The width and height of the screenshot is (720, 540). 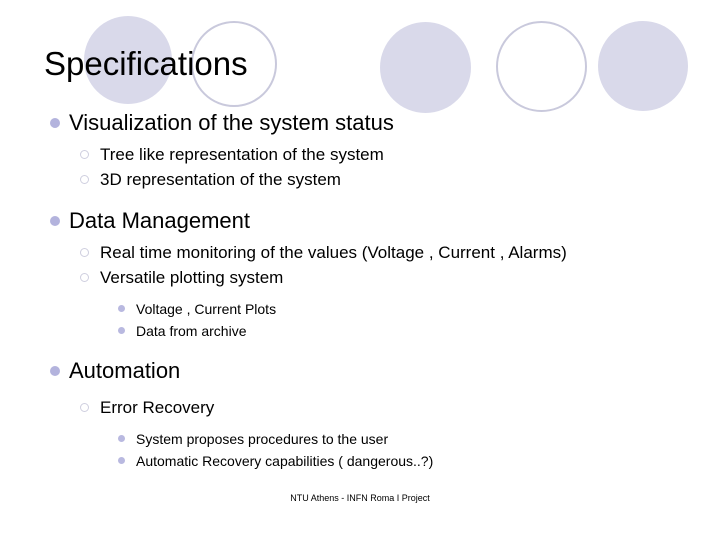 I want to click on deco-circle-5-icon, so click(x=643, y=66).